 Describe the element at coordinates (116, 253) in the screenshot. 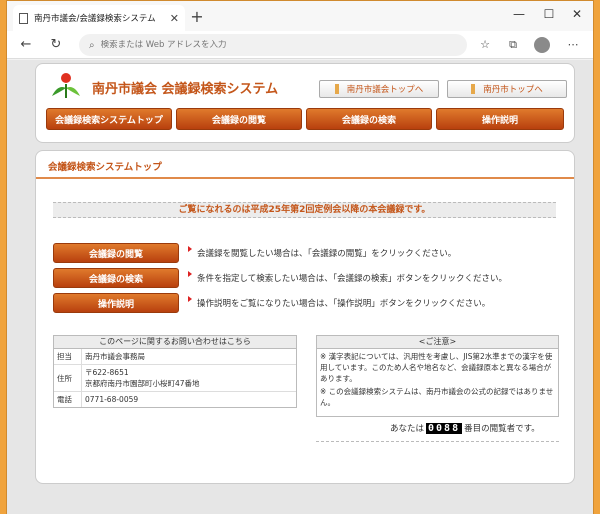

I see `browse-button: 会議録の閲覧` at that location.